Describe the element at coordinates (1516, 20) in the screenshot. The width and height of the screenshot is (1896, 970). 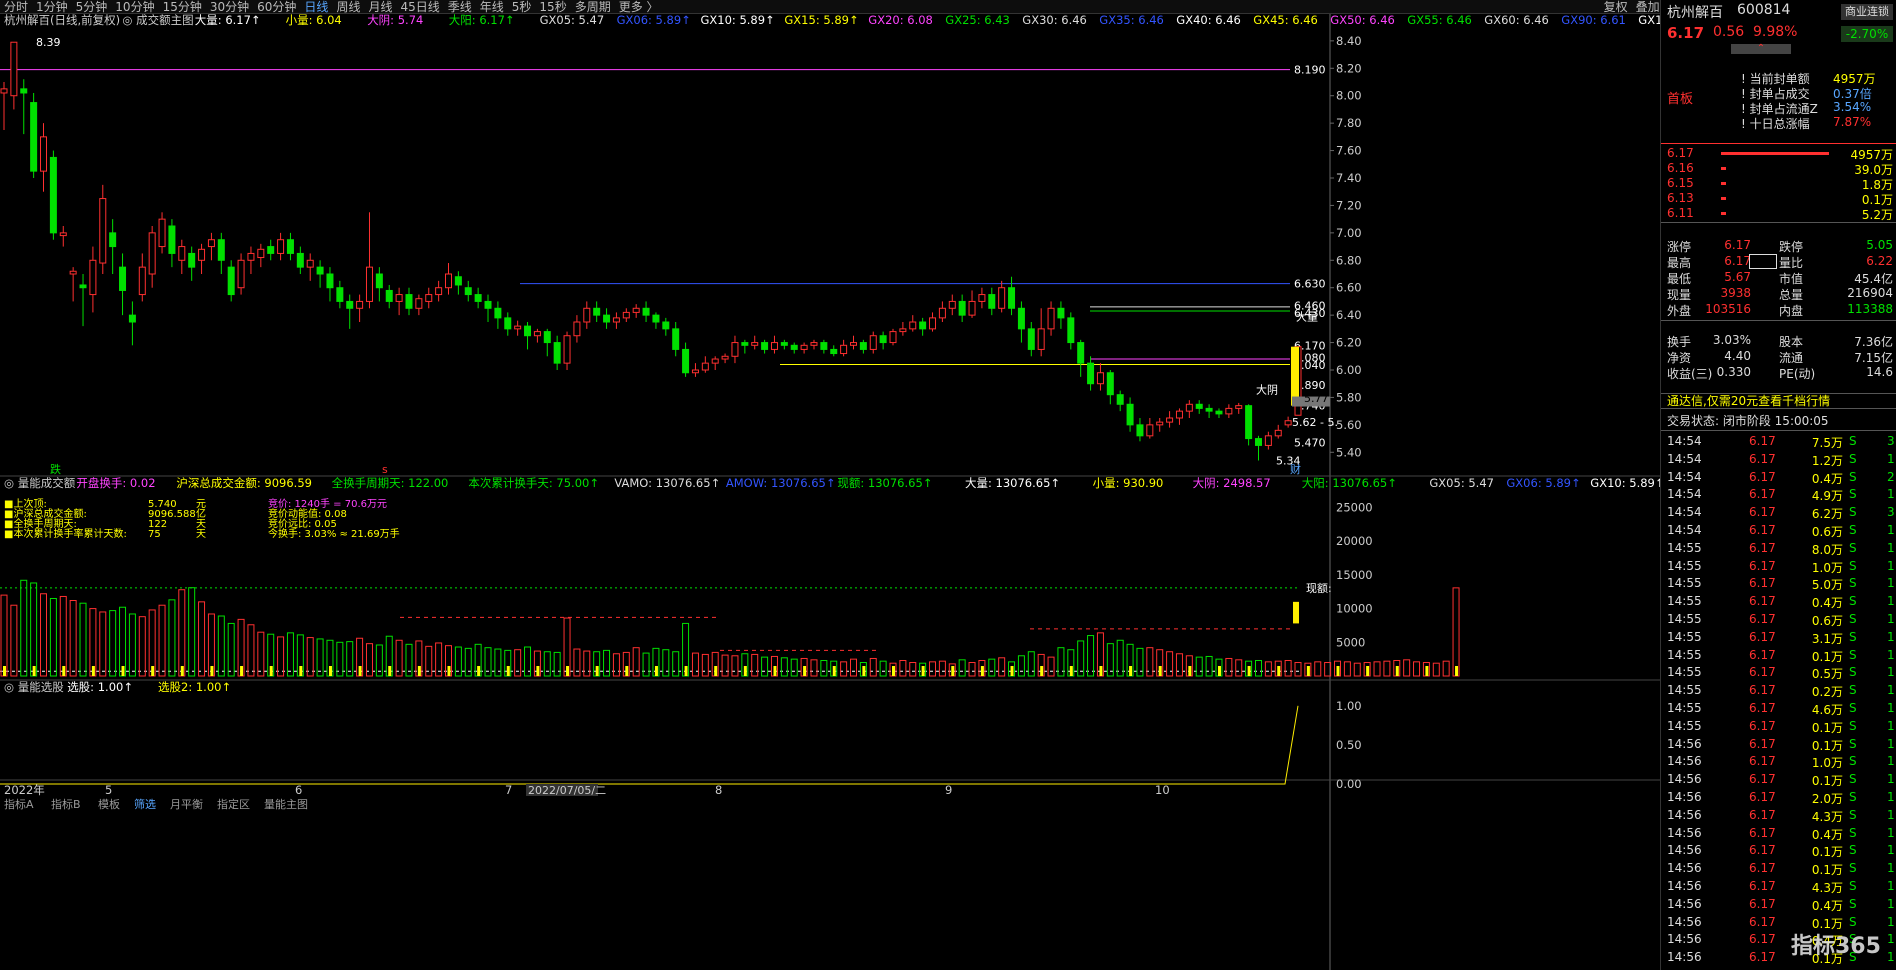
I see `indicator-label: GX60: 6.46` at that location.